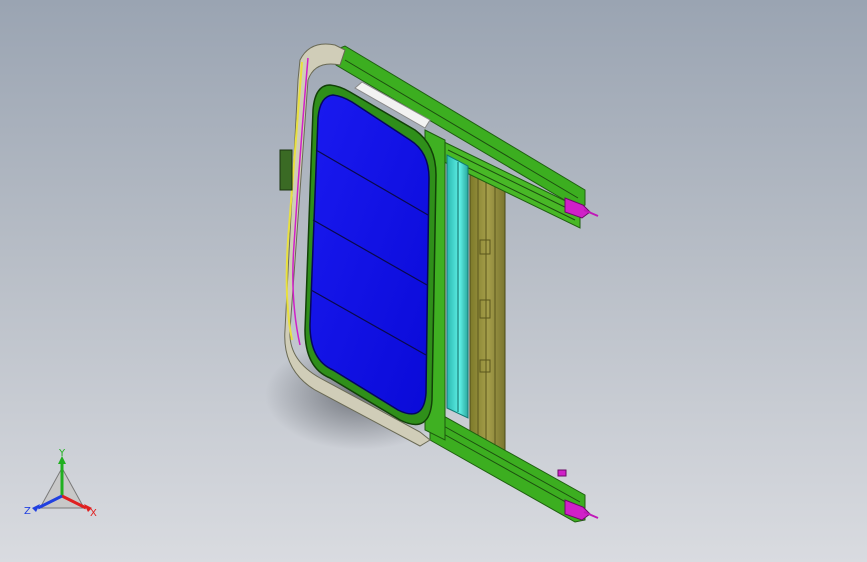 This screenshot has width=867, height=562. I want to click on triad-z-label: Z, so click(27, 511).